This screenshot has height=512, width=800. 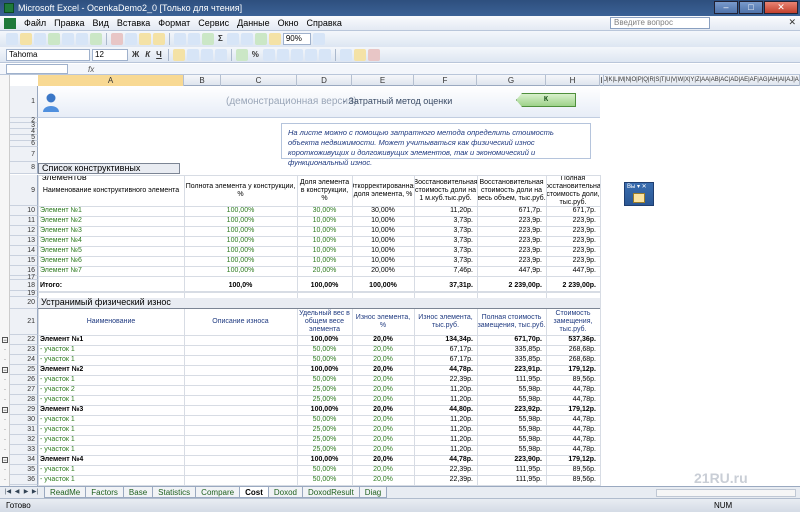 What do you see at coordinates (178, 54) in the screenshot?
I see `align-left-icon` at bounding box center [178, 54].